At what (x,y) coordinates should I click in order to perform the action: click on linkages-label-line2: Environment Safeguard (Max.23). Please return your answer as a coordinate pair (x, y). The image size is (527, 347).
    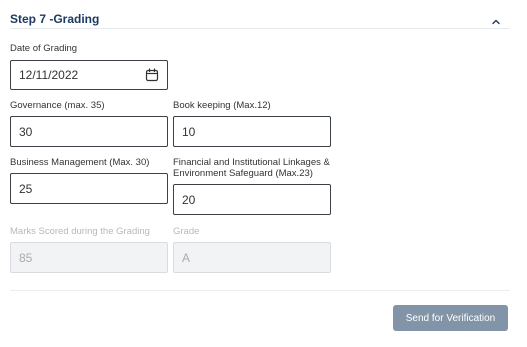
    Looking at the image, I should click on (243, 173).